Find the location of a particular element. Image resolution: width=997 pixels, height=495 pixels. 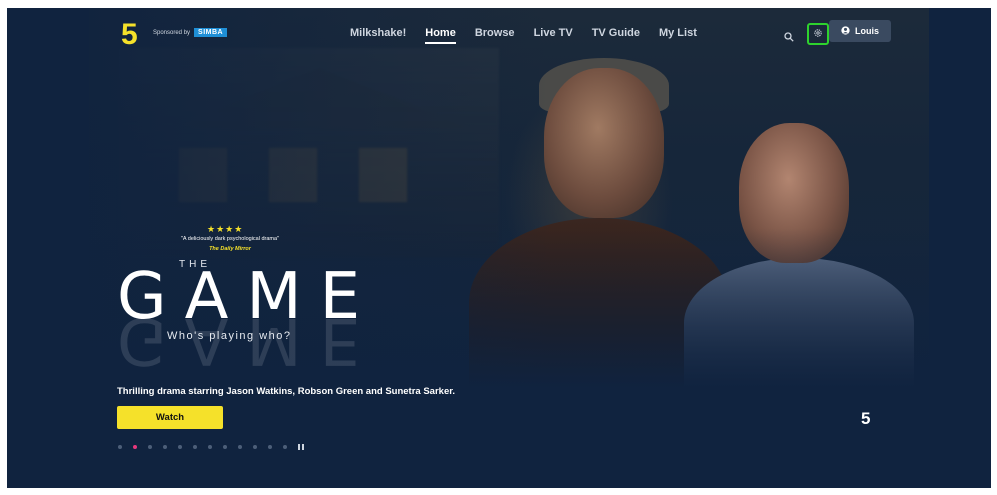

sponsor-banner: Sponsored by SIMBA is located at coordinates (190, 32).